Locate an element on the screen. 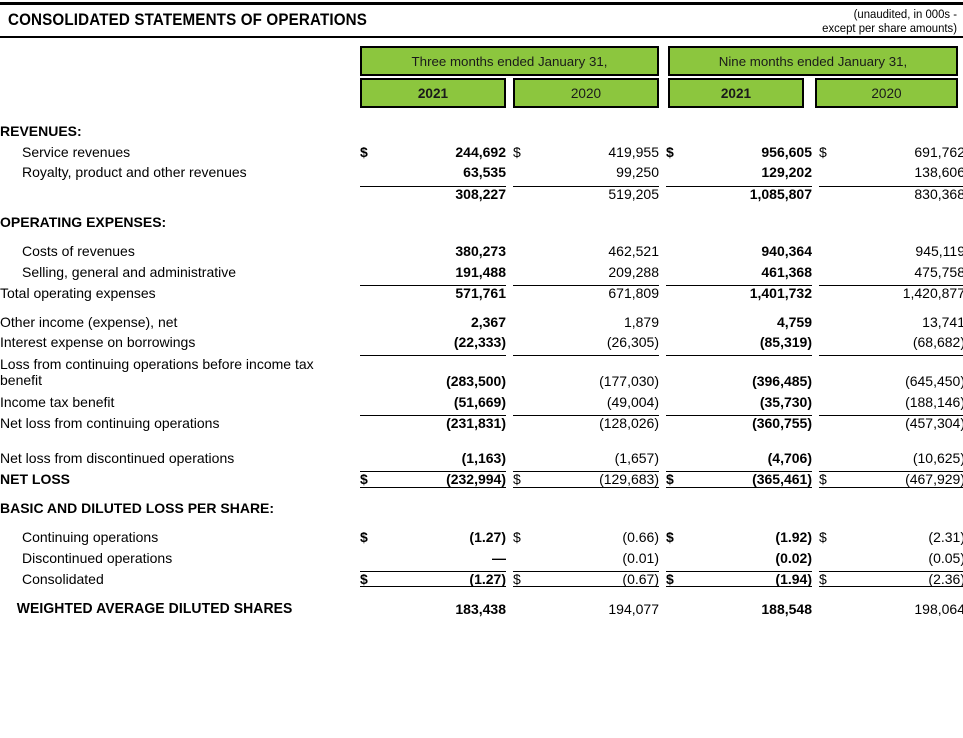  cell-value: (360,755) is located at coordinates (754, 423).